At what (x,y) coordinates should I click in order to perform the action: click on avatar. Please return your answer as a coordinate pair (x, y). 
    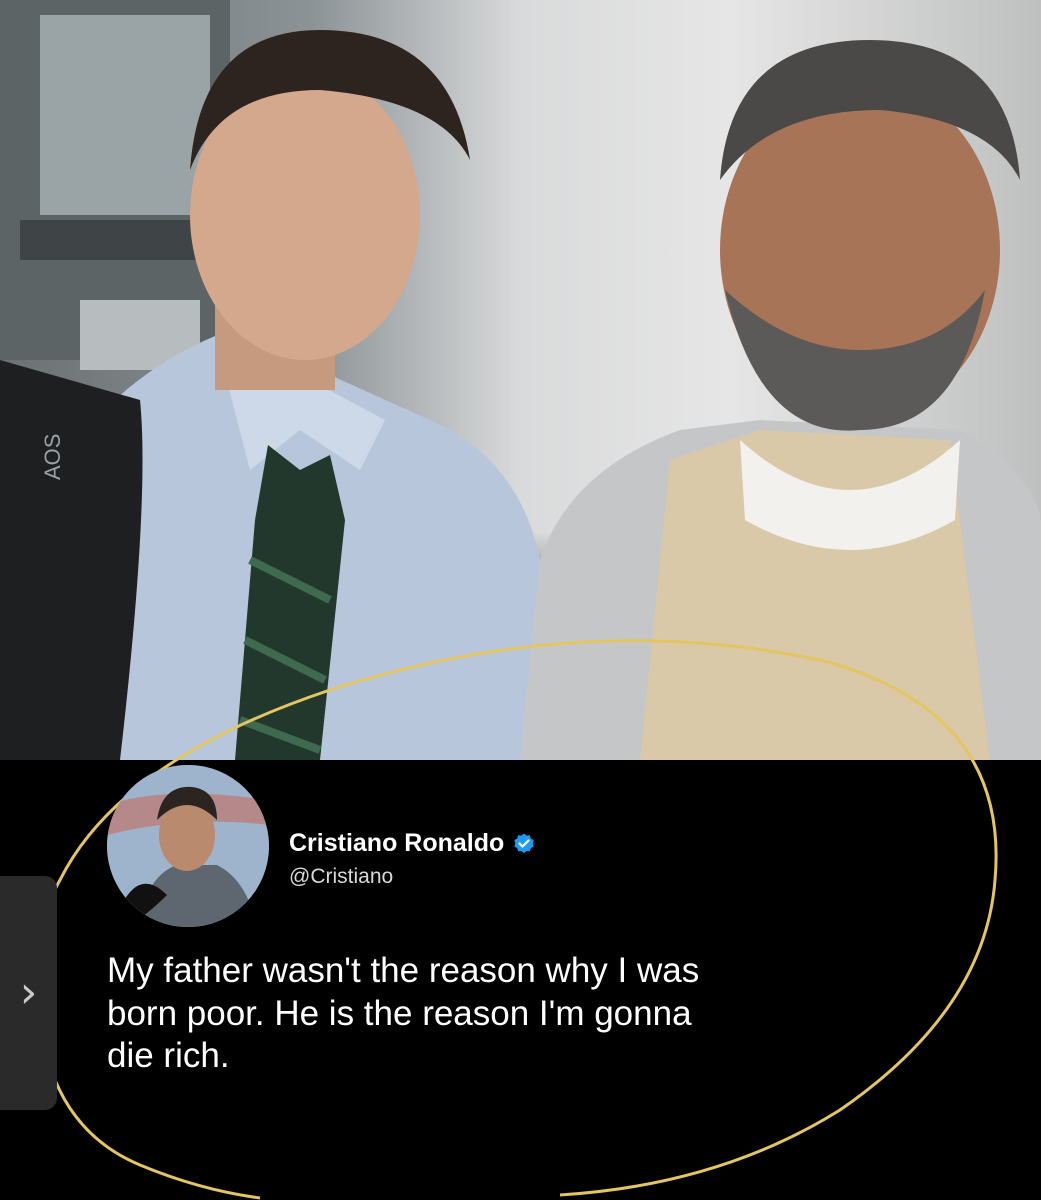
    Looking at the image, I should click on (188, 846).